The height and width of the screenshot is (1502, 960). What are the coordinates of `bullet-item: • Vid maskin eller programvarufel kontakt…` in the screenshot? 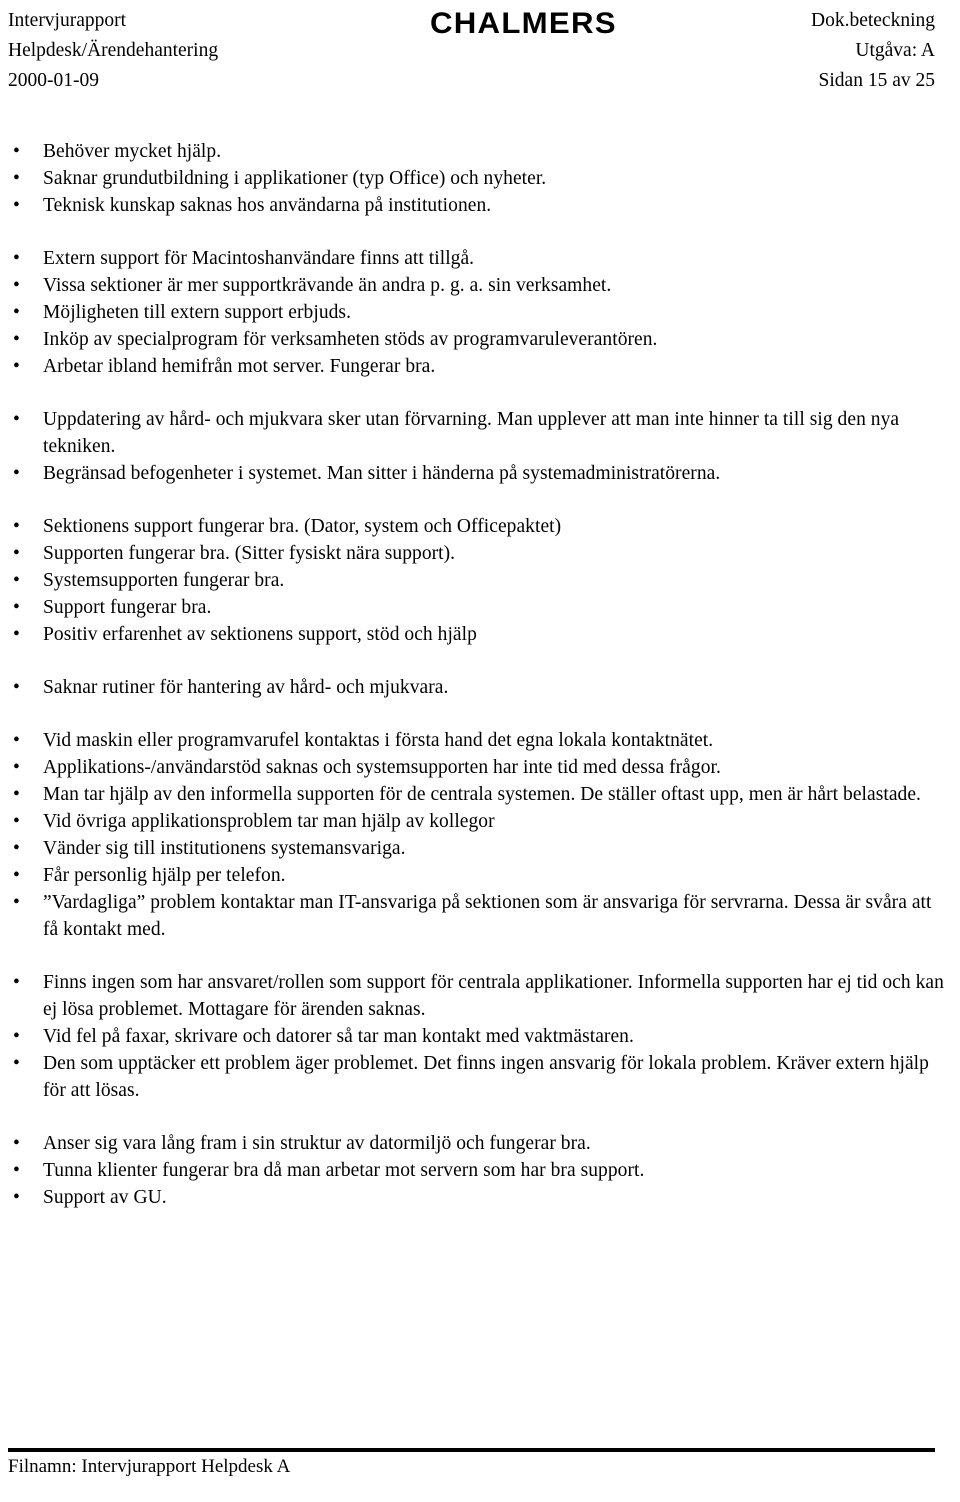 It's located at (478, 740).